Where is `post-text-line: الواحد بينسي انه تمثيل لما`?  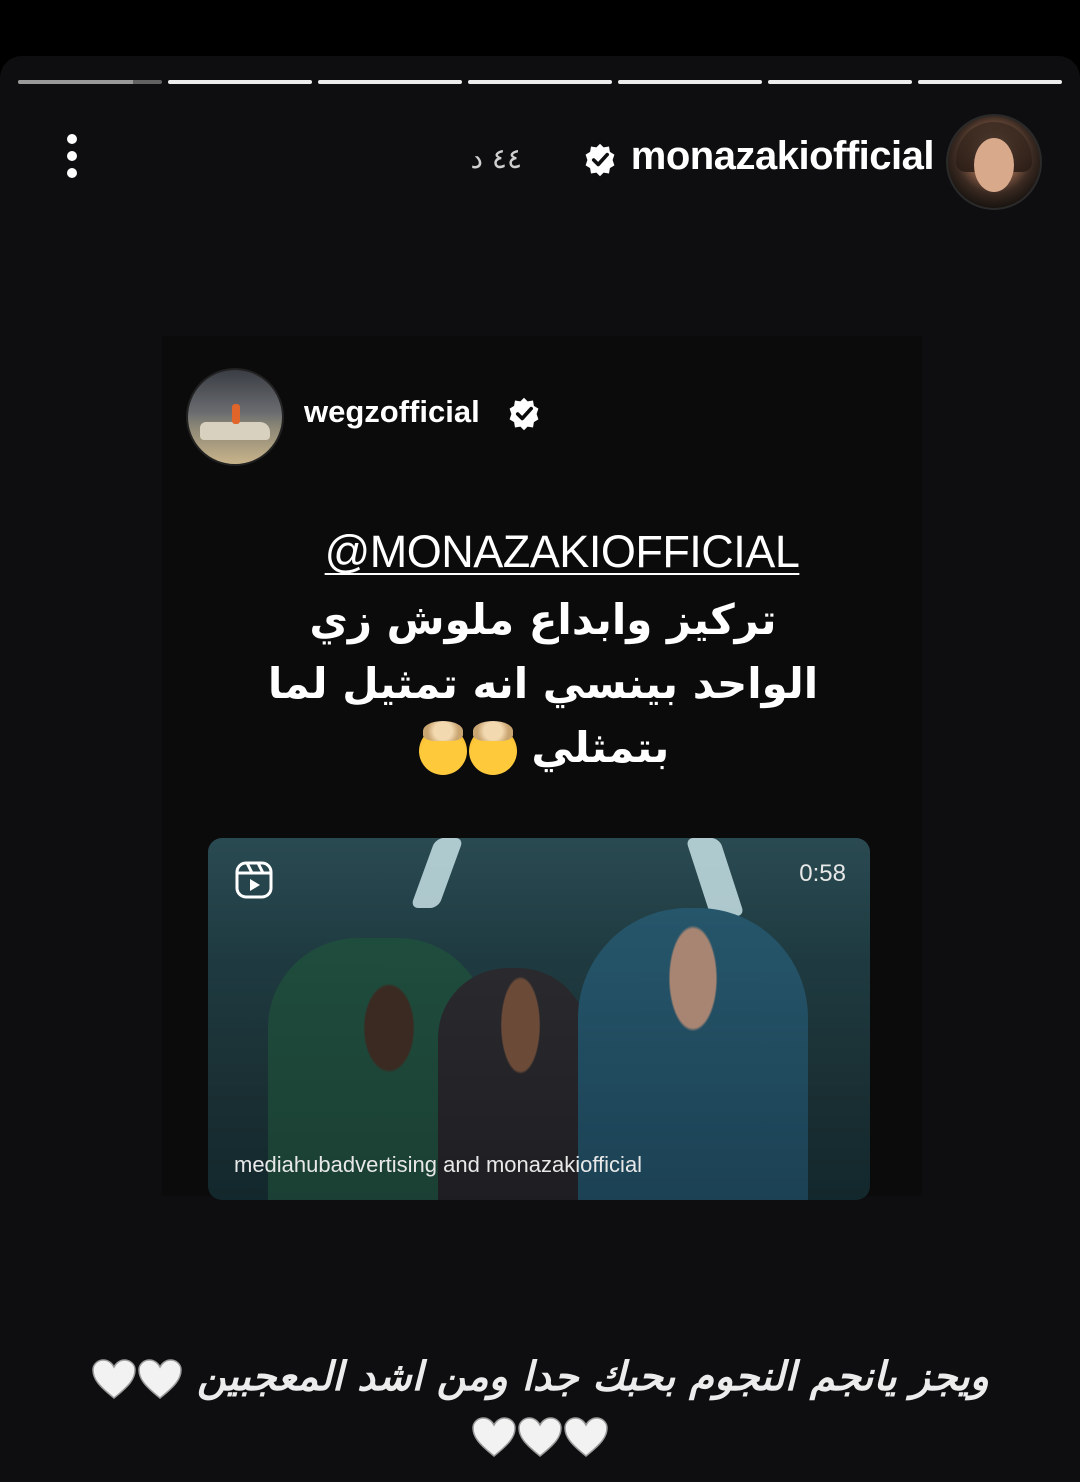 post-text-line: الواحد بينسي انه تمثيل لما is located at coordinates (543, 683).